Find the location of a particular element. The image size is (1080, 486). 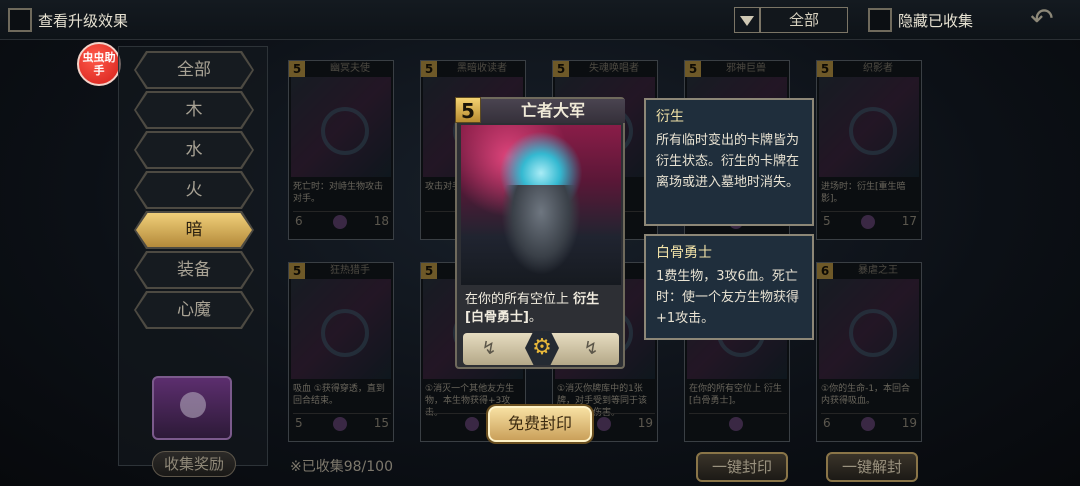

collection-card: 6 暴虐之王 ①你的生命-1，本回合内获得吸血。 6 19 is located at coordinates (869, 352).